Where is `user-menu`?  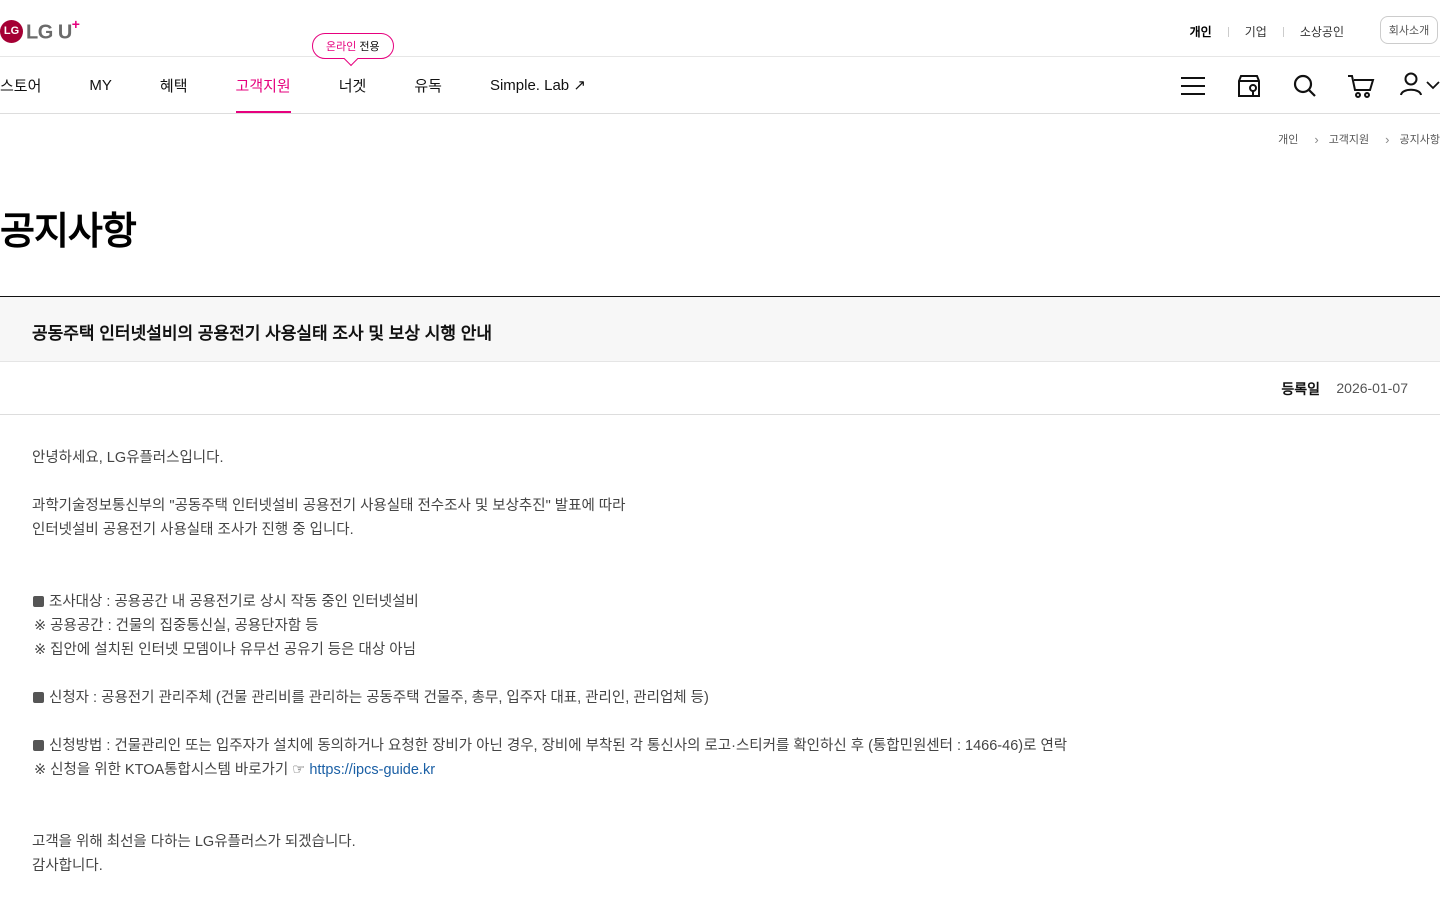
user-menu is located at coordinates (1420, 86).